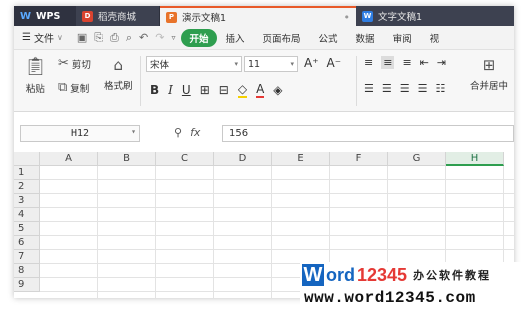 This screenshot has height=314, width=525. What do you see at coordinates (27, 187) in the screenshot?
I see `row-header-2: 2` at bounding box center [27, 187].